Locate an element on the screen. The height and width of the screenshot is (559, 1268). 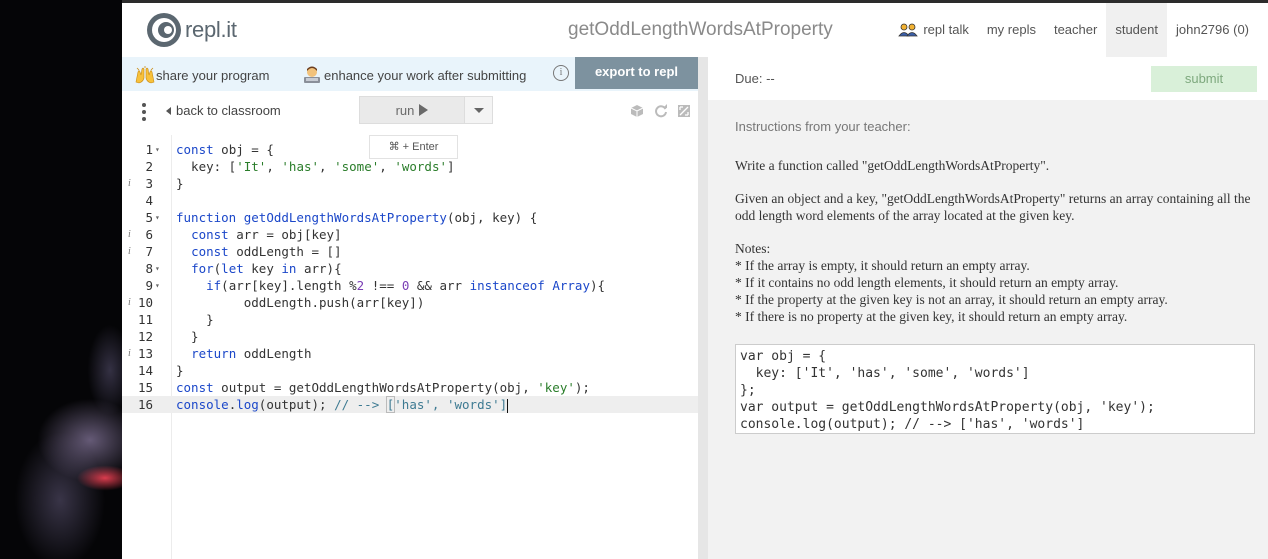
back-to-classroom-link: back to classroom is located at coordinates (223, 110).